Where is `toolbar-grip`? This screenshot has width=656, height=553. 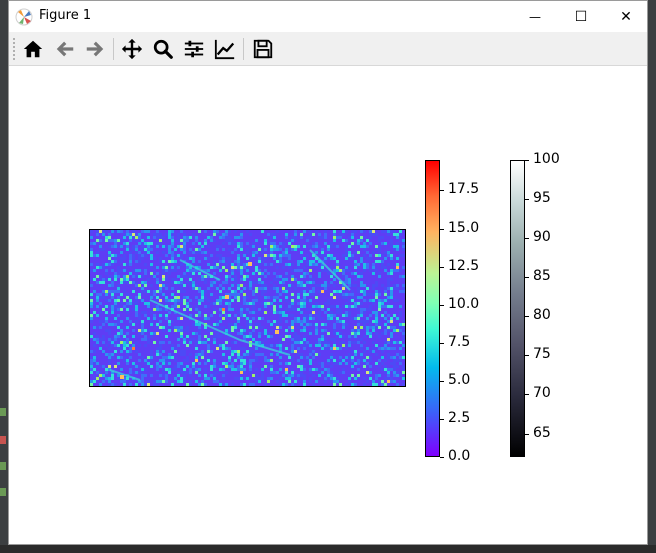
toolbar-grip is located at coordinates (14, 49).